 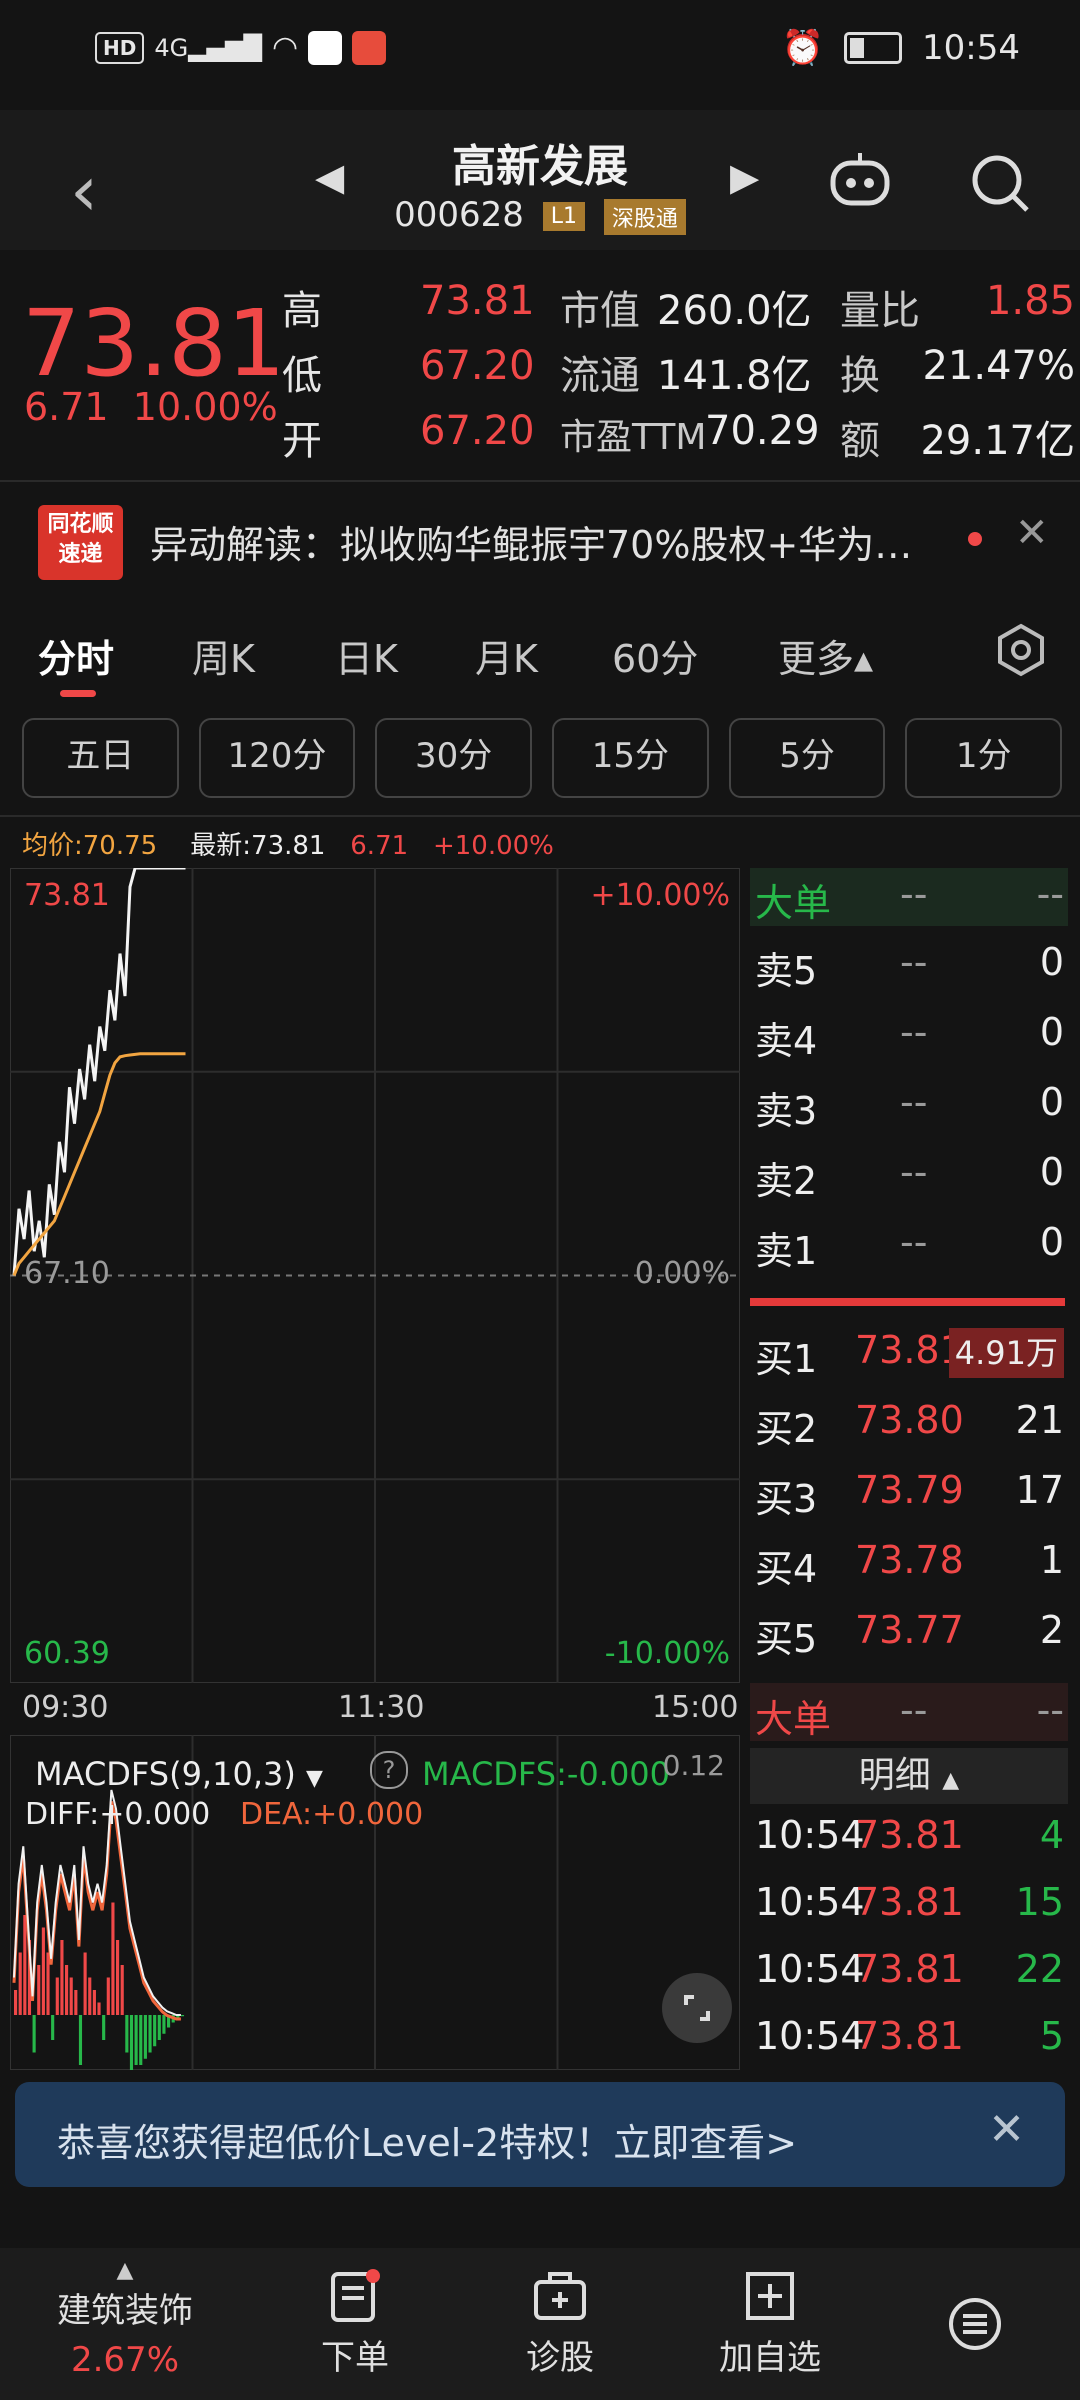 I want to click on period-30min: 30分, so click(x=454, y=758).